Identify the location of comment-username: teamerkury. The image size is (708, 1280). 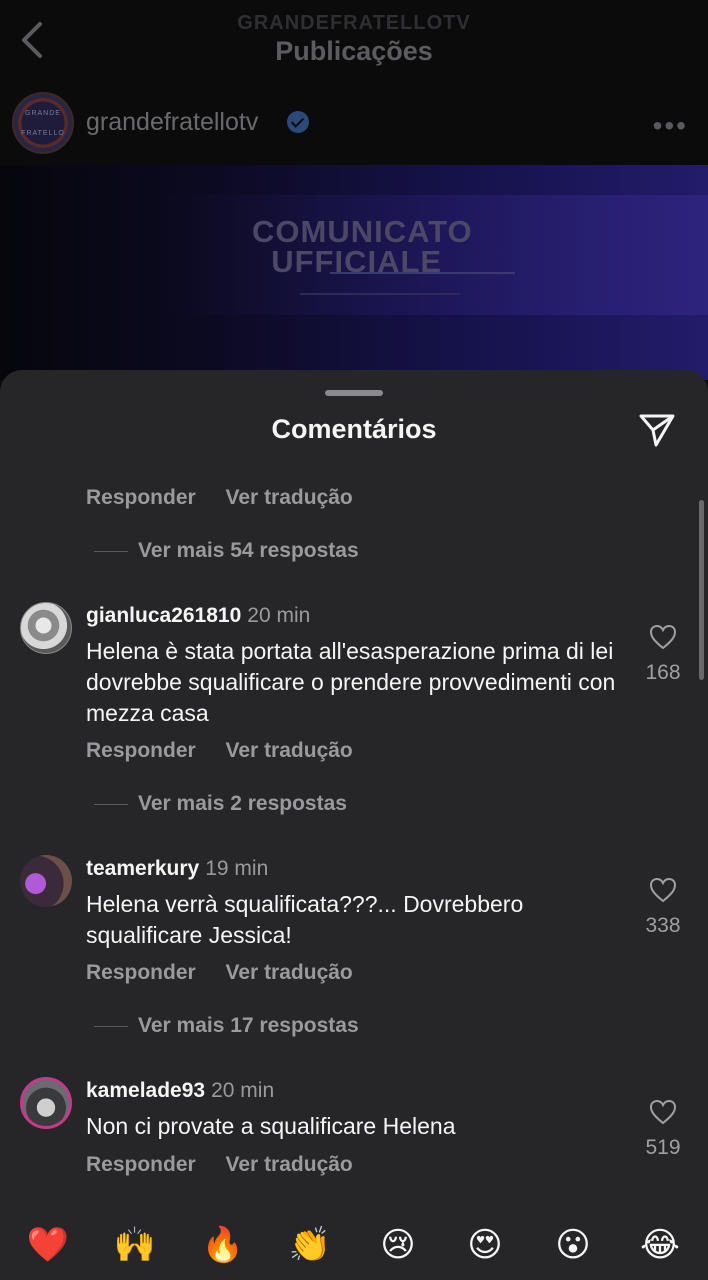
(142, 868).